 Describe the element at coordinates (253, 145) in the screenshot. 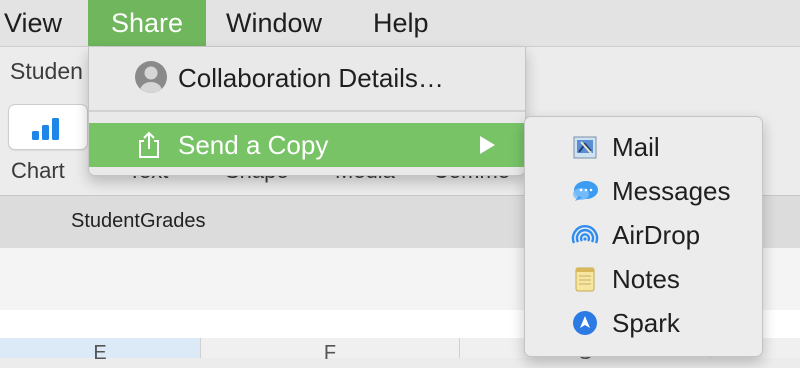

I see `send-a-copy-label: Send a Copy` at that location.